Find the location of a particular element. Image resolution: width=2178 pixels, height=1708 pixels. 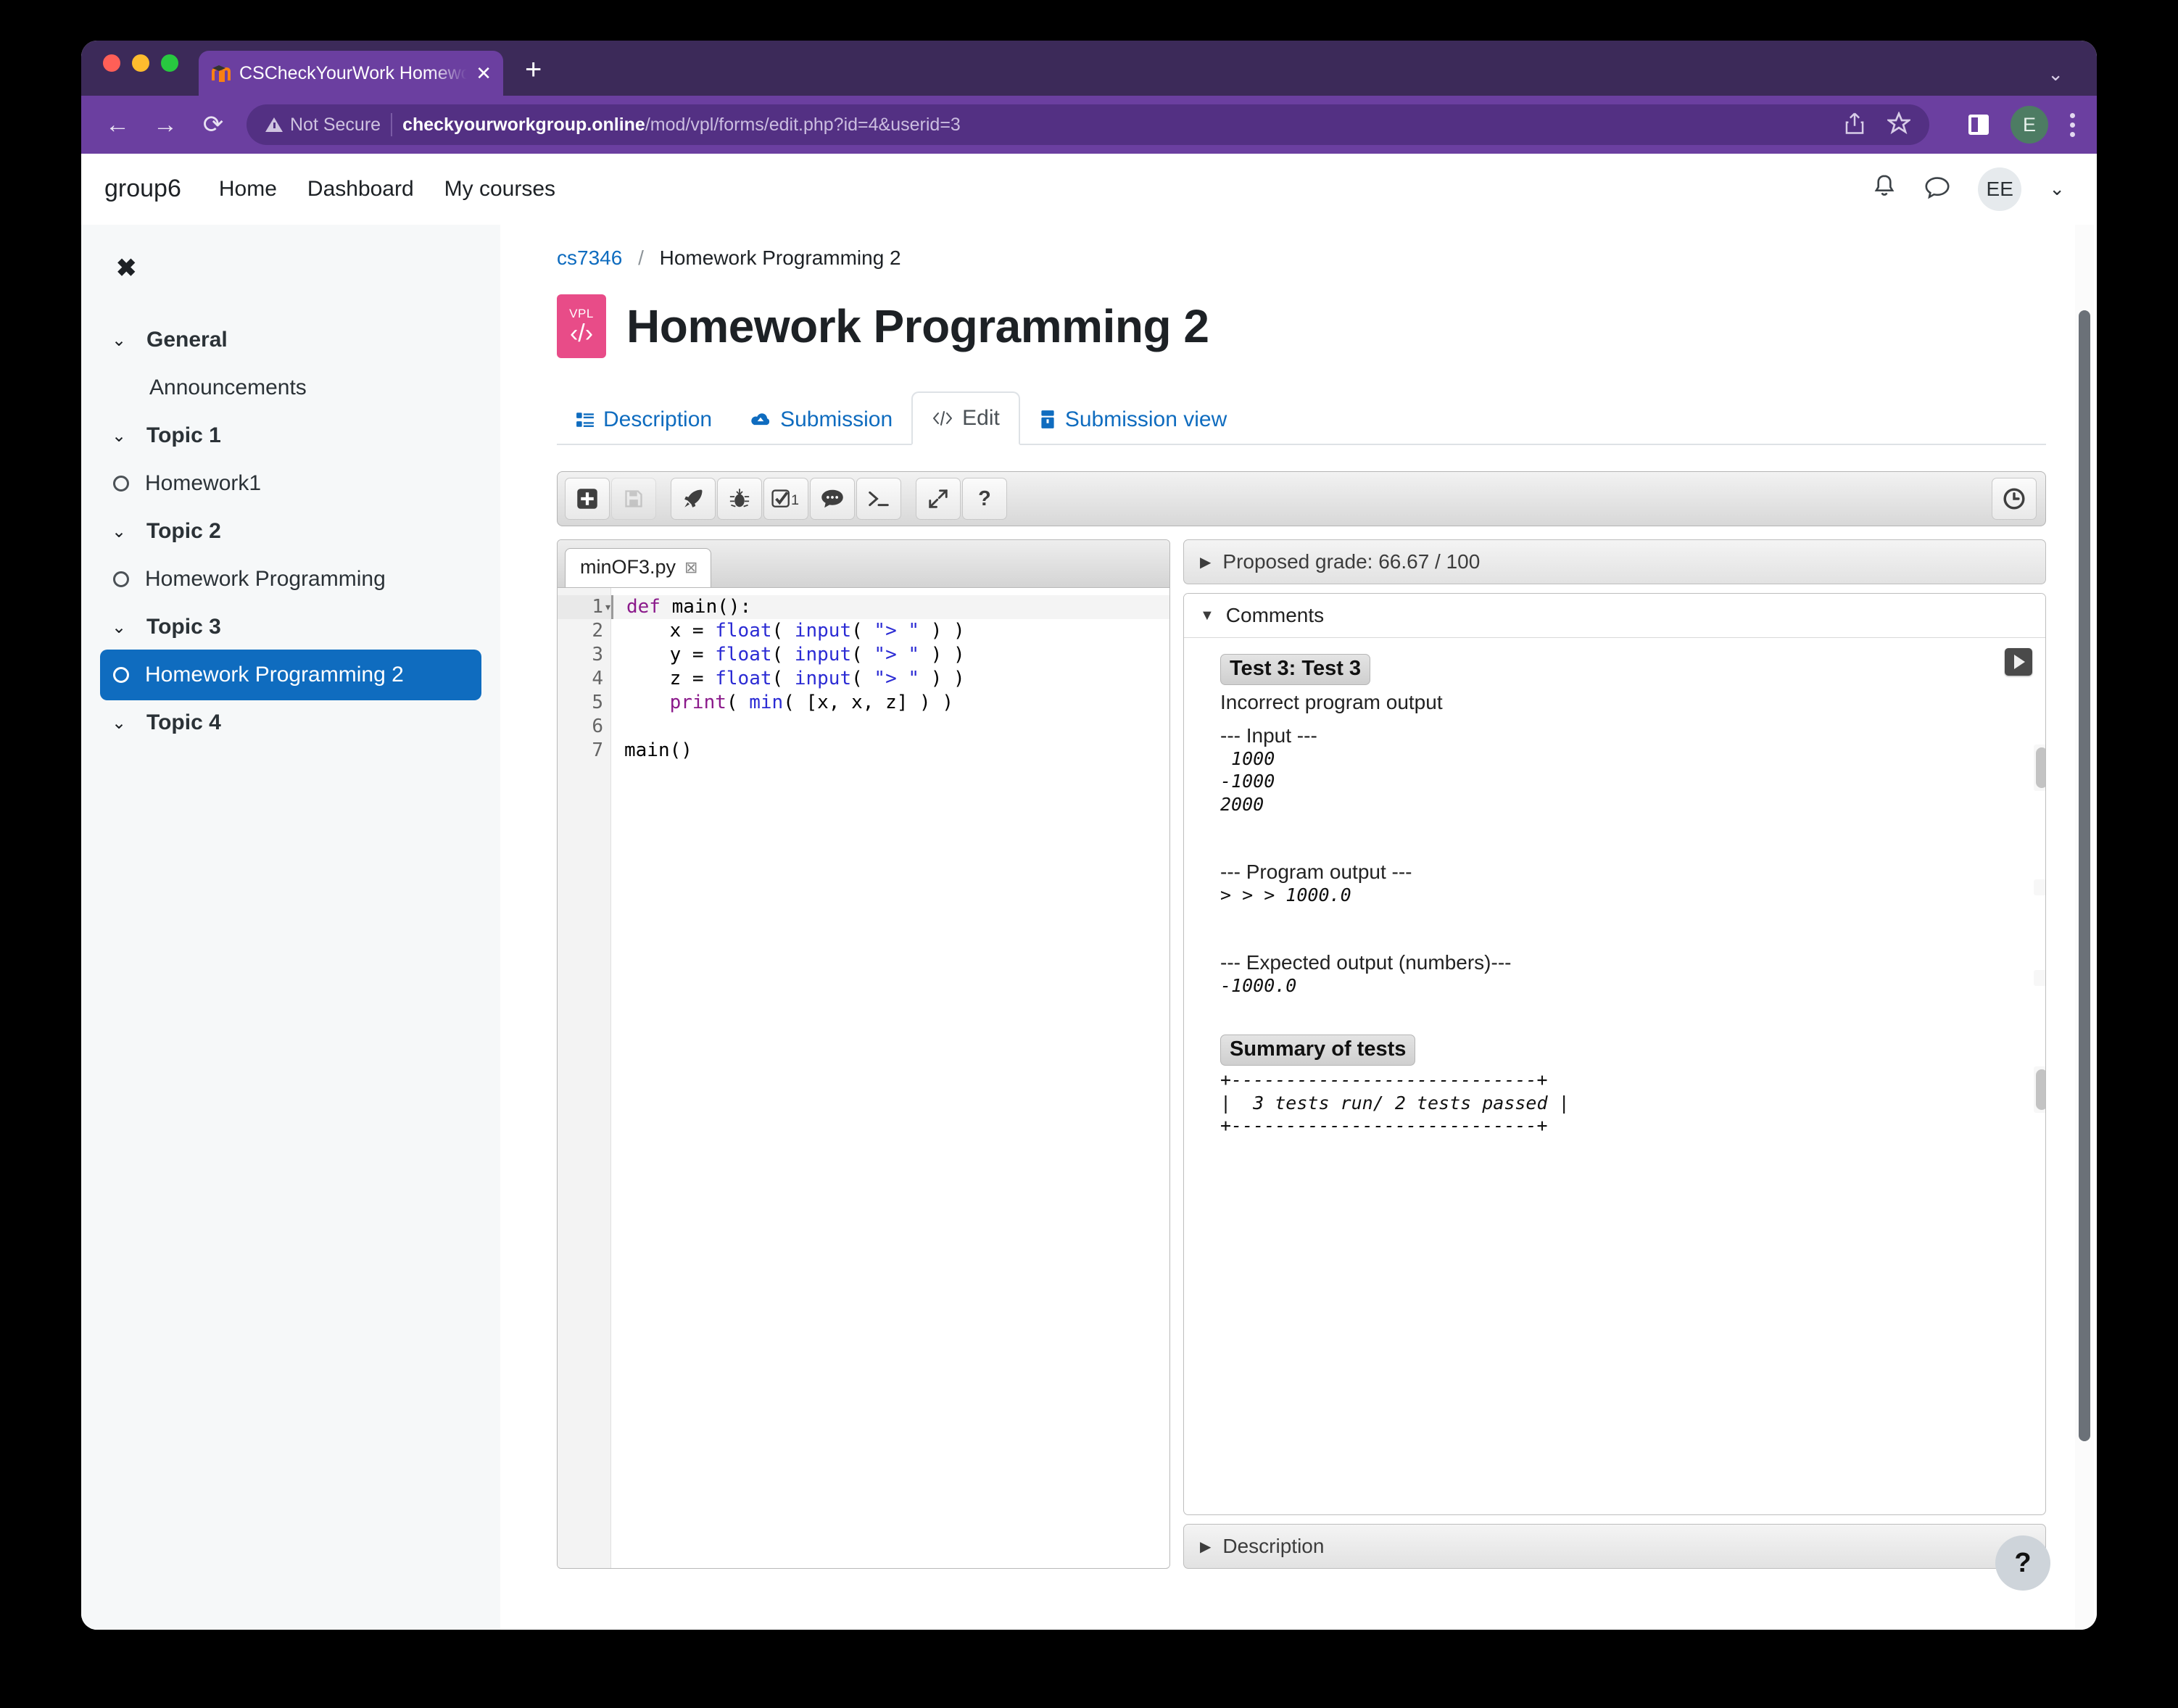

expected-output-block: --- Expected output (numbers)--- -1000.0 is located at coordinates (1633, 974).